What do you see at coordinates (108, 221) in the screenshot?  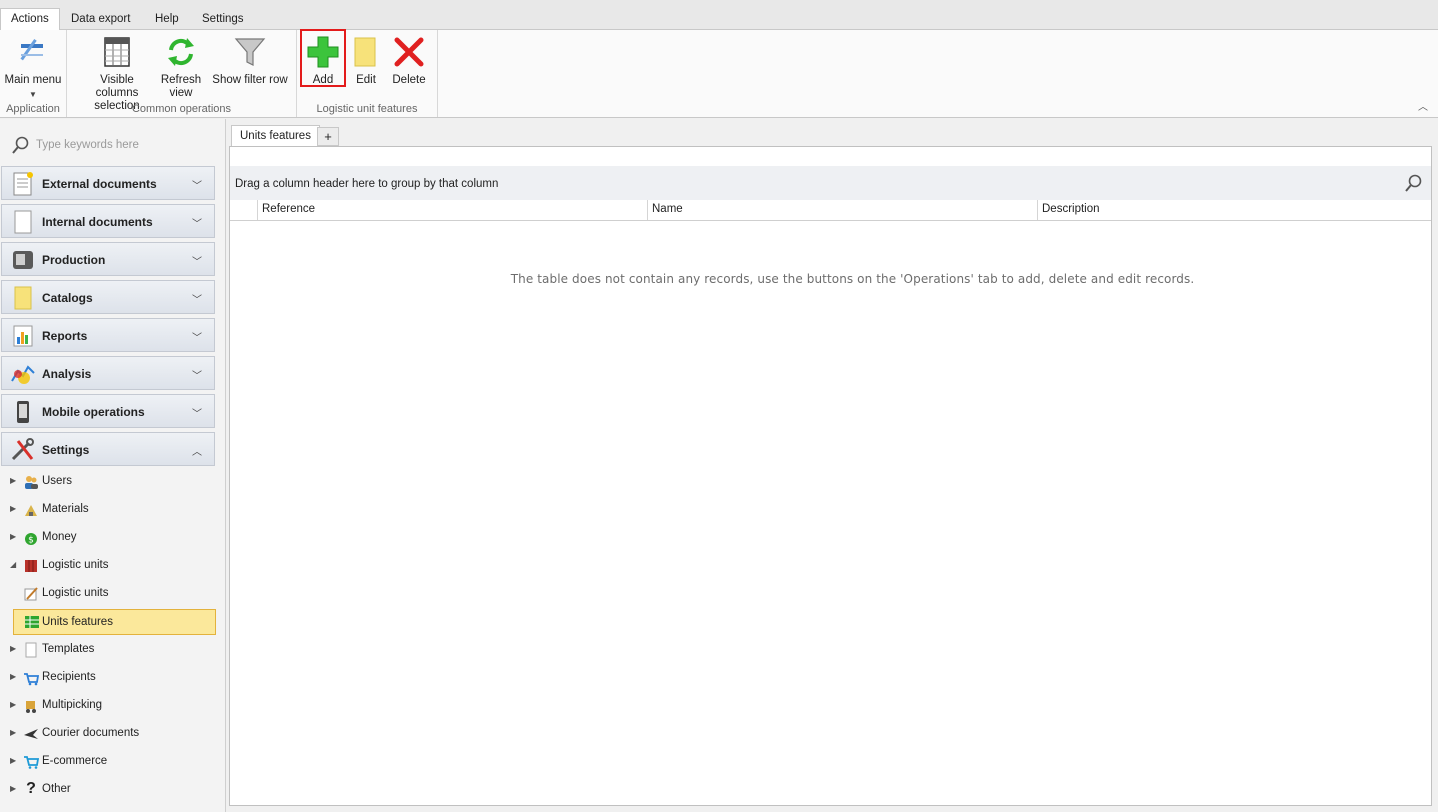 I see `nav-group-internal-documents: Internal documents ﹀` at bounding box center [108, 221].